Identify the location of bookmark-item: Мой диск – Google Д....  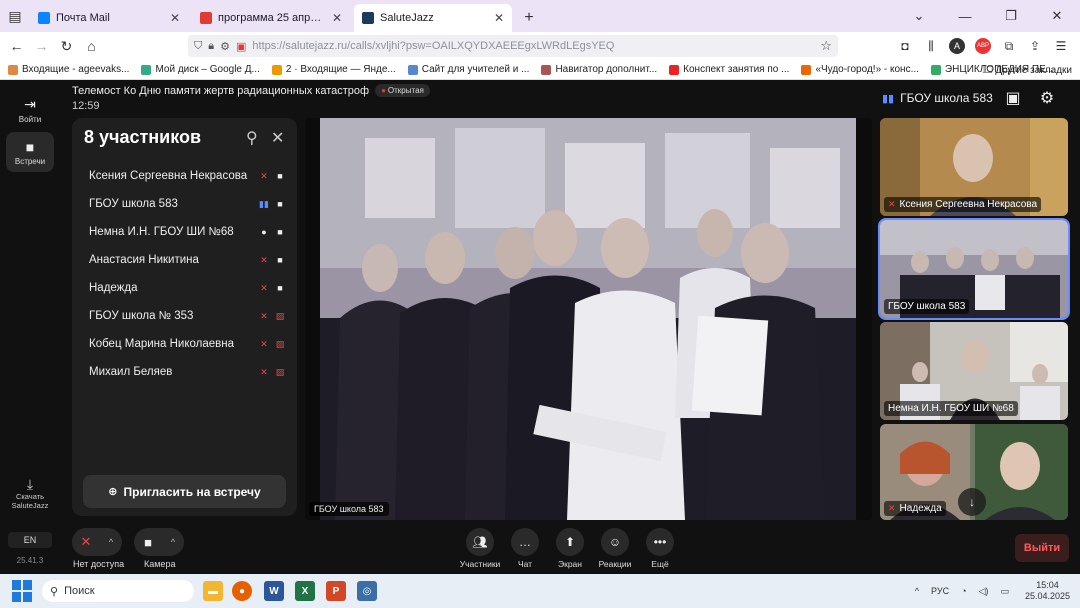
(200, 69).